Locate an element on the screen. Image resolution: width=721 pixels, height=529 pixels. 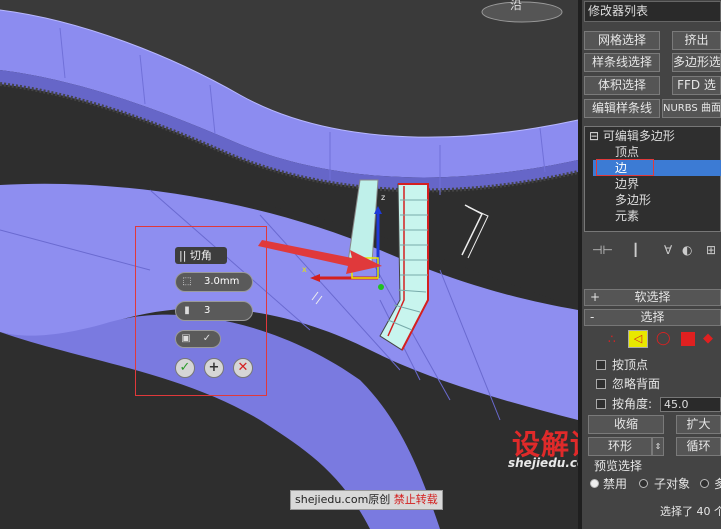
chamfer-segments-value: 3 is located at coordinates (207, 310).